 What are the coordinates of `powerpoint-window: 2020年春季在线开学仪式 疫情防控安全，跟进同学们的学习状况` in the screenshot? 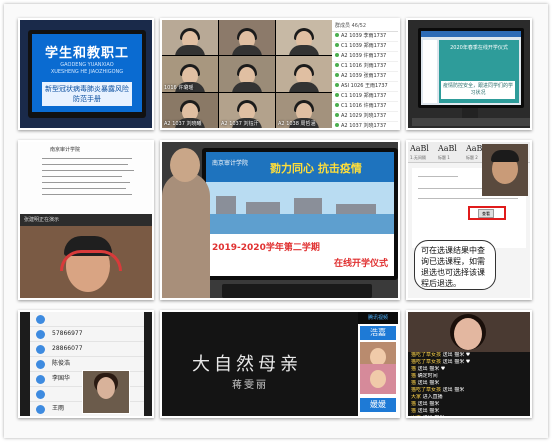 It's located at (471, 68).